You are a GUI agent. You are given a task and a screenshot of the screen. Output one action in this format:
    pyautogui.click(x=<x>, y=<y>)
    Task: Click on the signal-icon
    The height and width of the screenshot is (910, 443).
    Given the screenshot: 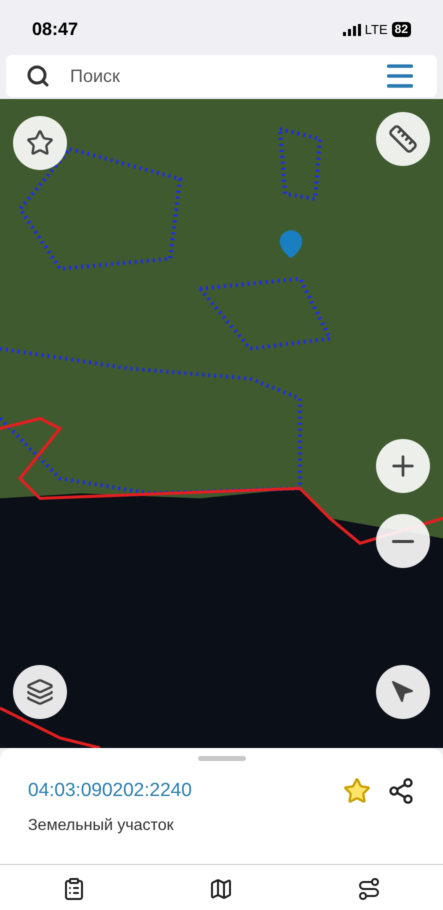 What is the action you would take?
    pyautogui.click(x=351, y=30)
    